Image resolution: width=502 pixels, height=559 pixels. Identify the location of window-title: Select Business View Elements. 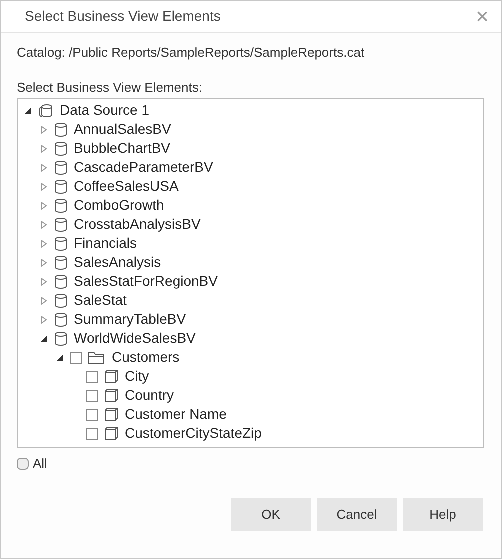
(123, 16).